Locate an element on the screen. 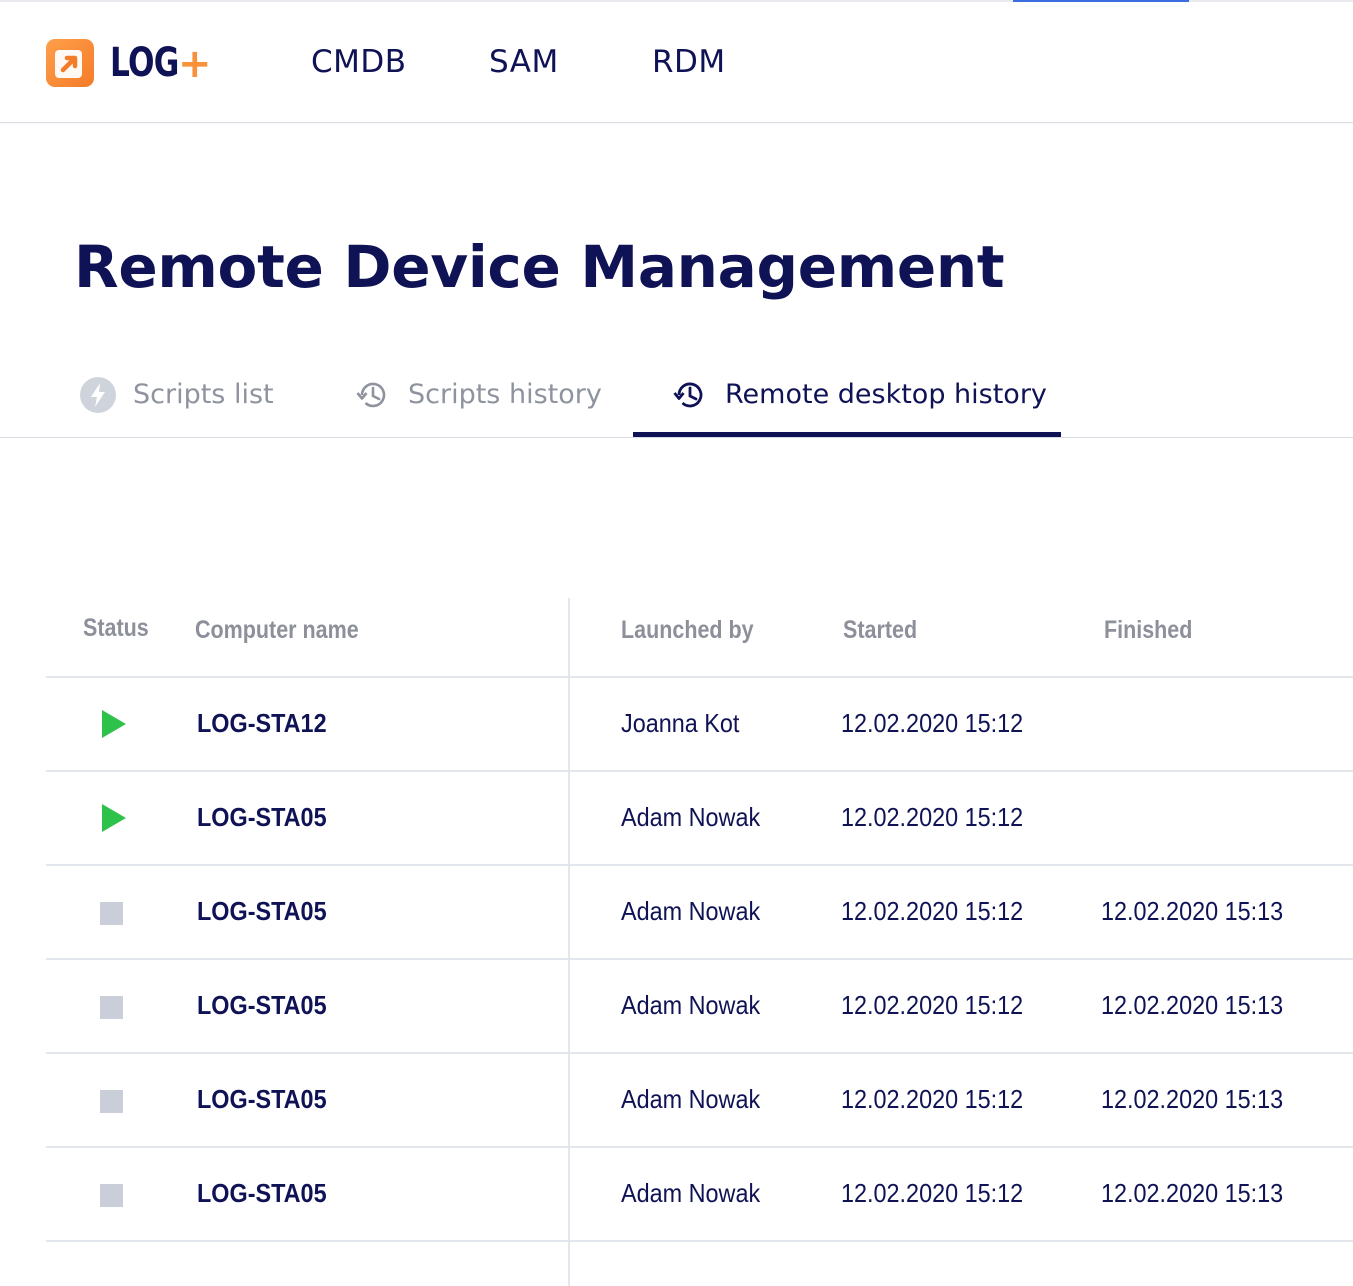 Image resolution: width=1353 pixels, height=1286 pixels. nav-item-rdm: RDM is located at coordinates (689, 62).